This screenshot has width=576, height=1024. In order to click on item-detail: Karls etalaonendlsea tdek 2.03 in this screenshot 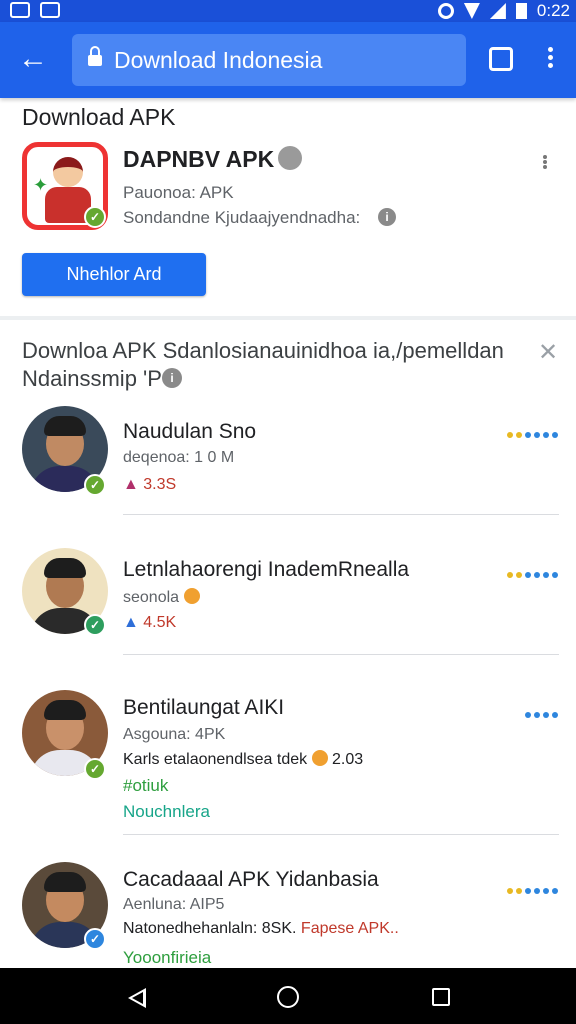, I will do `click(243, 759)`.